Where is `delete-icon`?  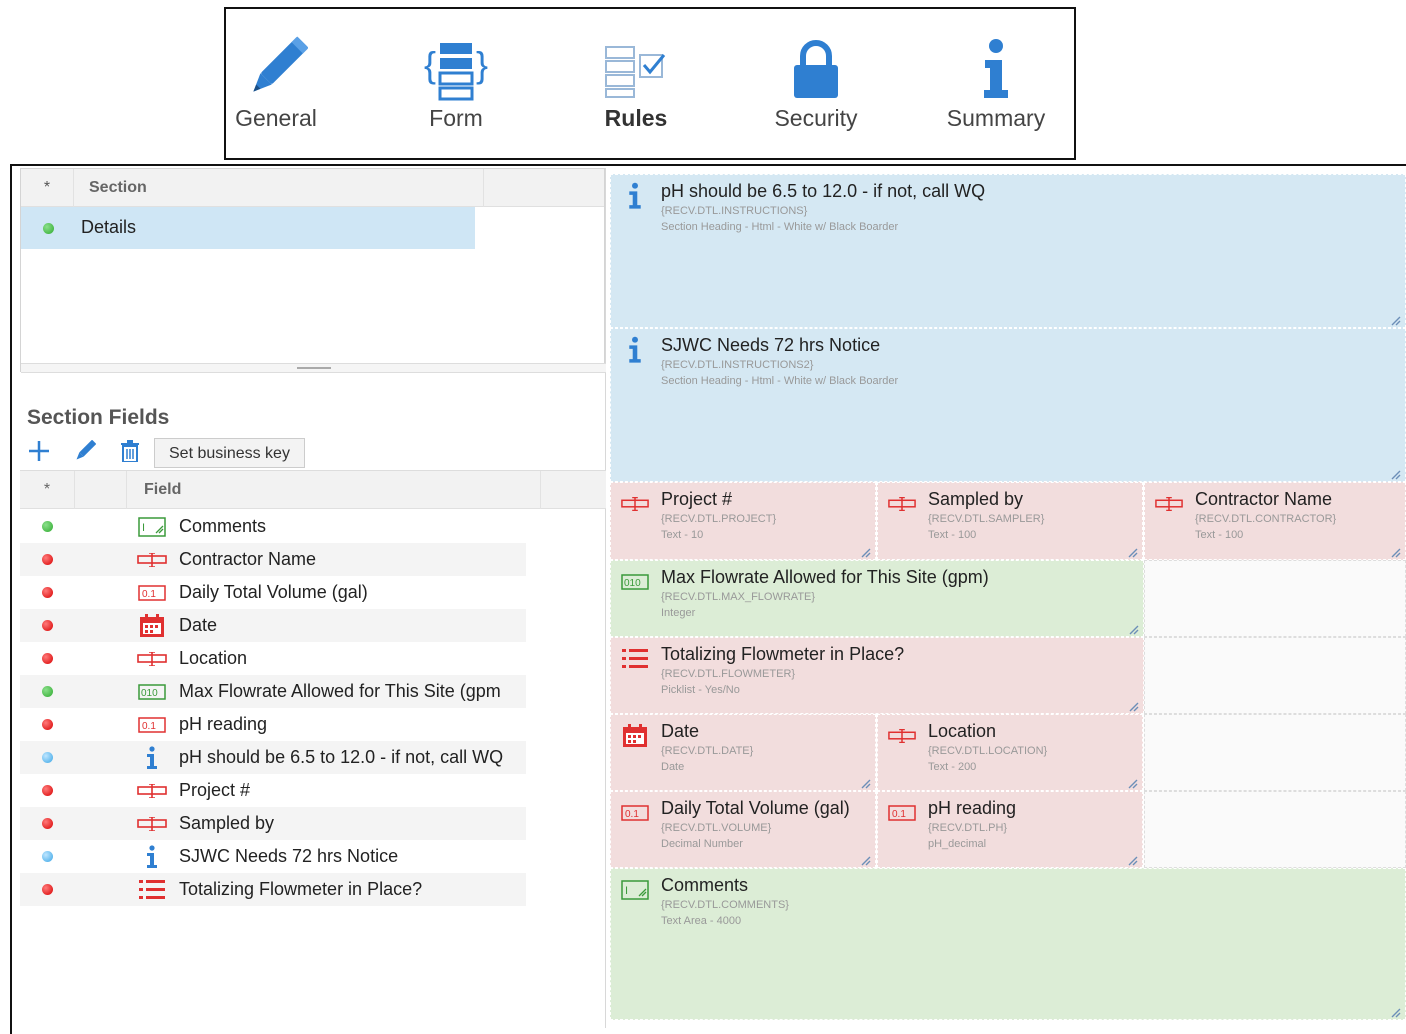
delete-icon is located at coordinates (130, 453).